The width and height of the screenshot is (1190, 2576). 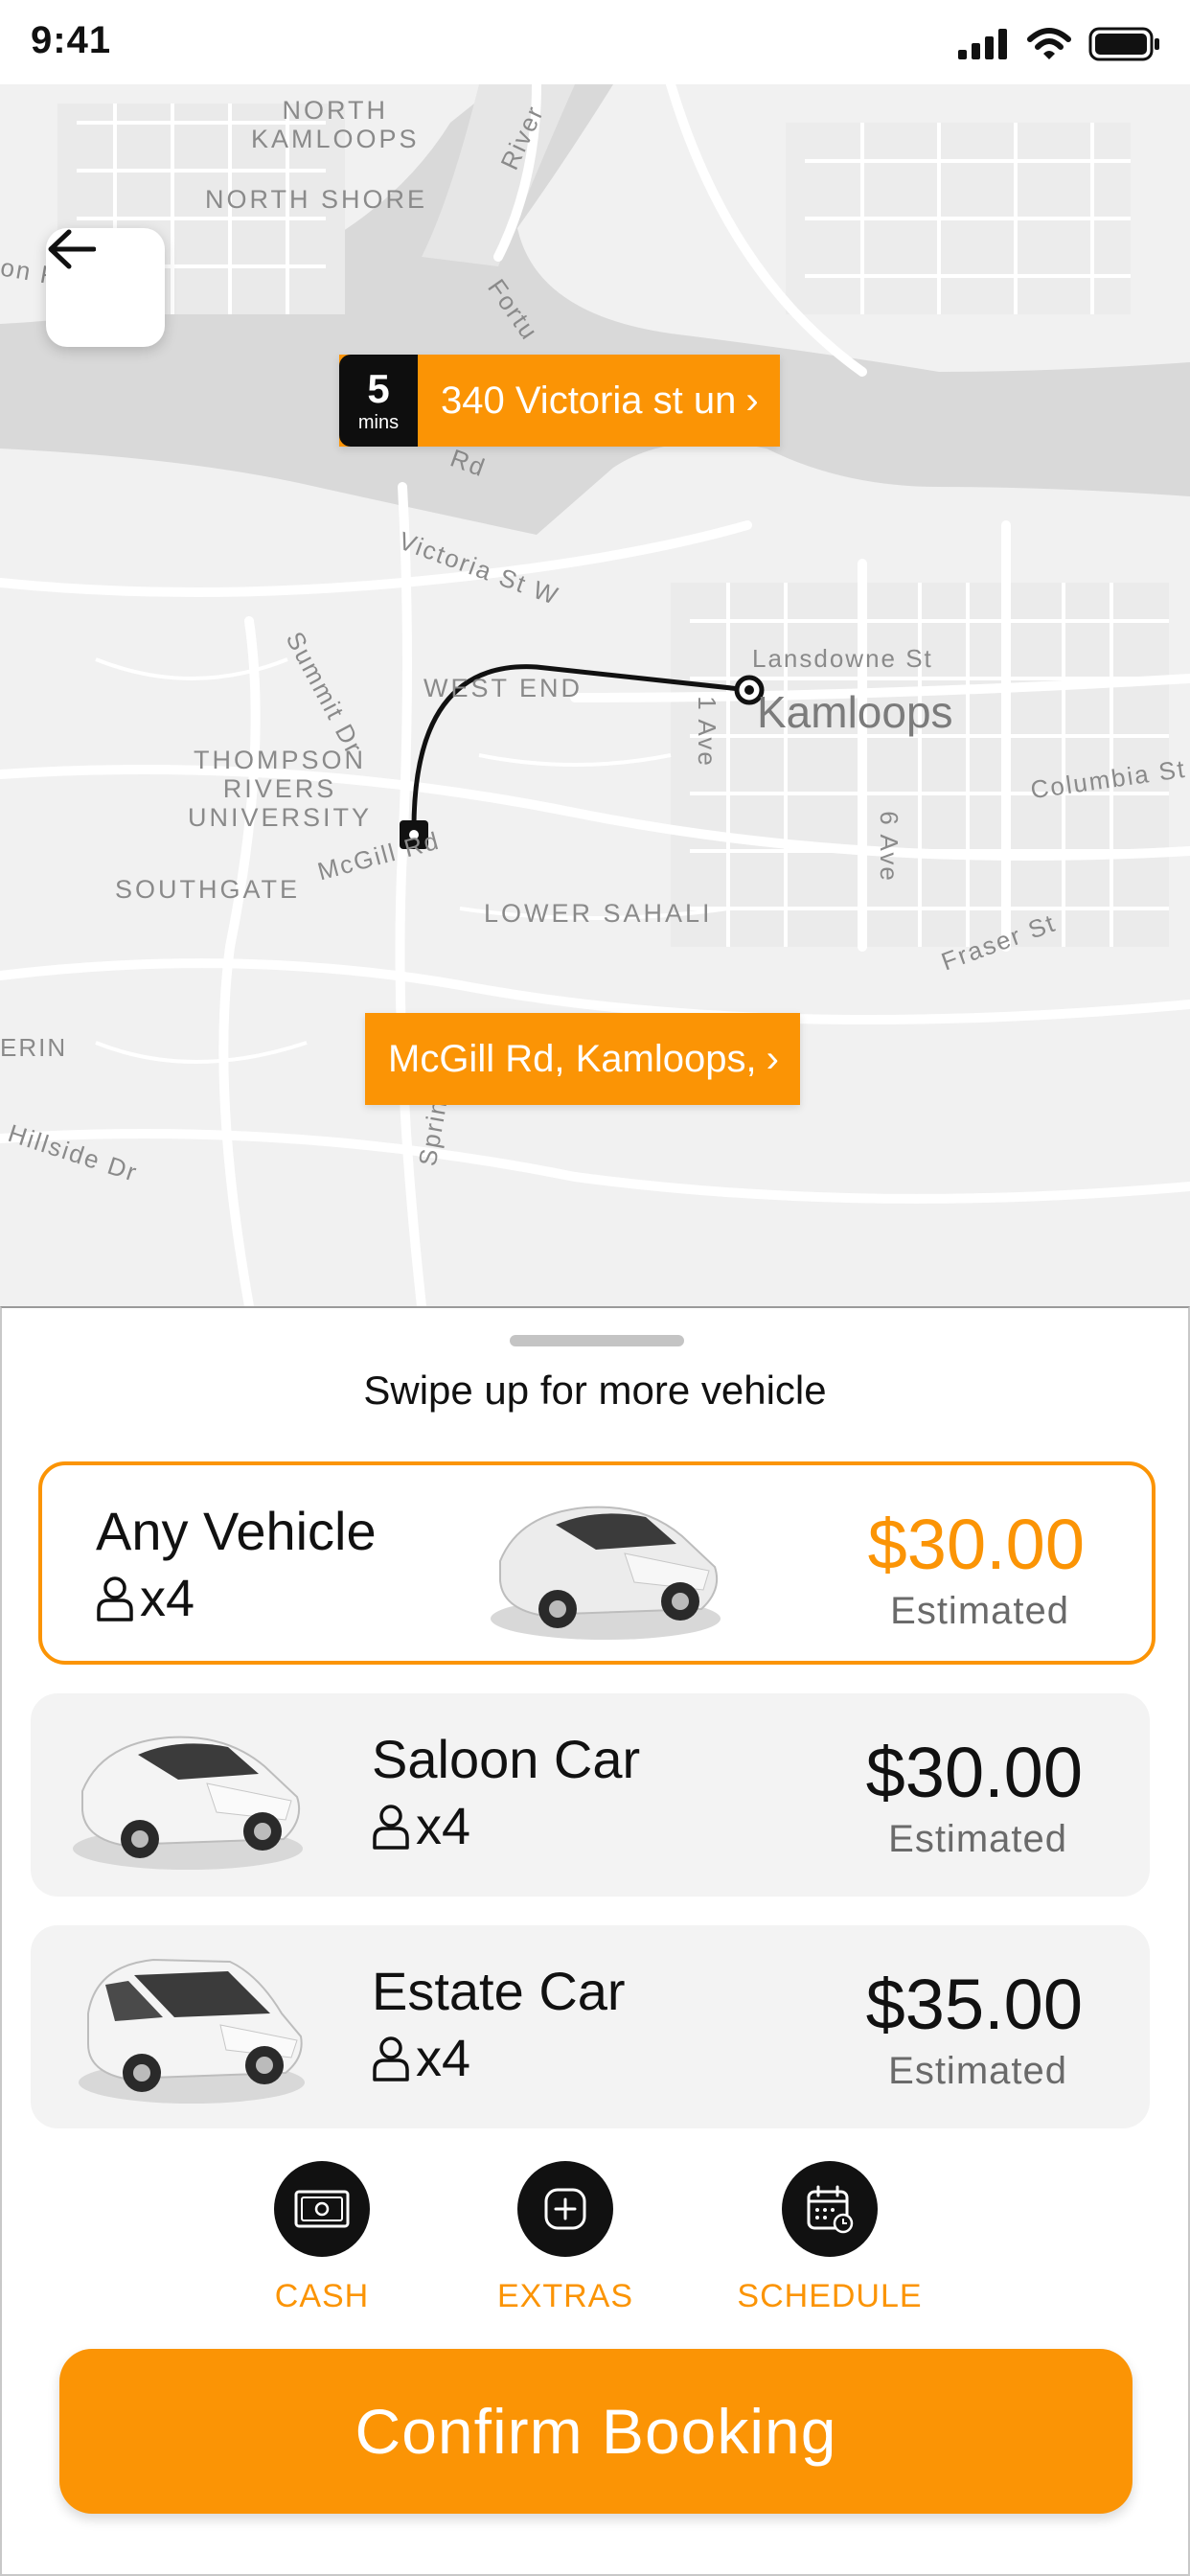 I want to click on plus-icon, so click(x=565, y=2209).